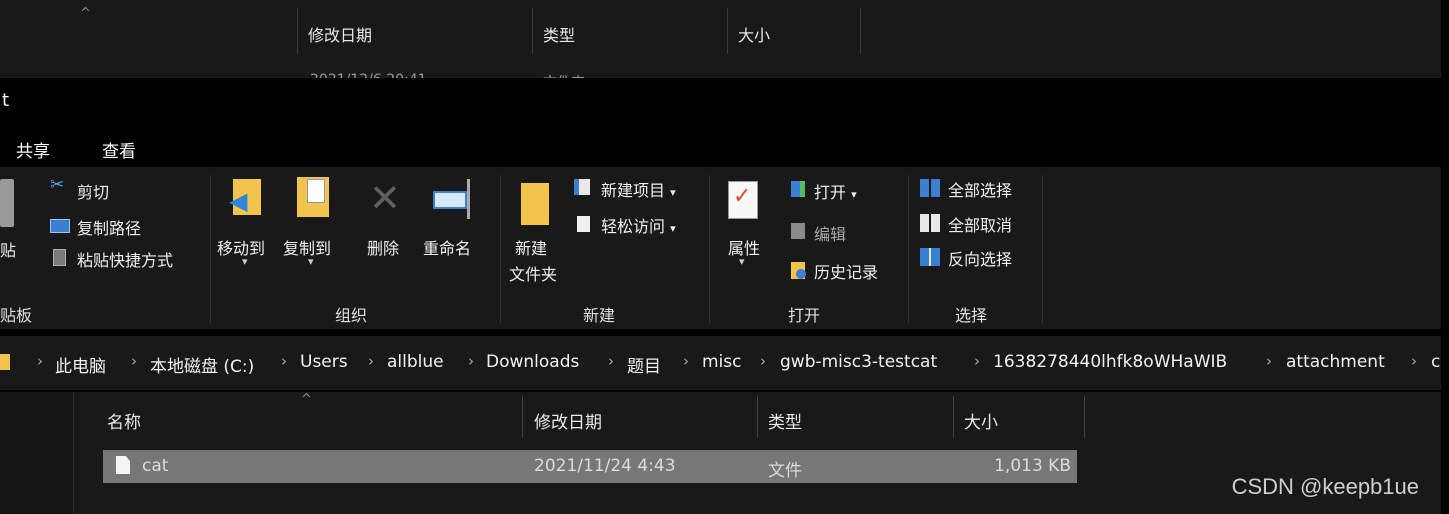 This screenshot has height=514, width=1449. What do you see at coordinates (638, 189) in the screenshot?
I see `new-item-button: 新建项目 ▾` at bounding box center [638, 189].